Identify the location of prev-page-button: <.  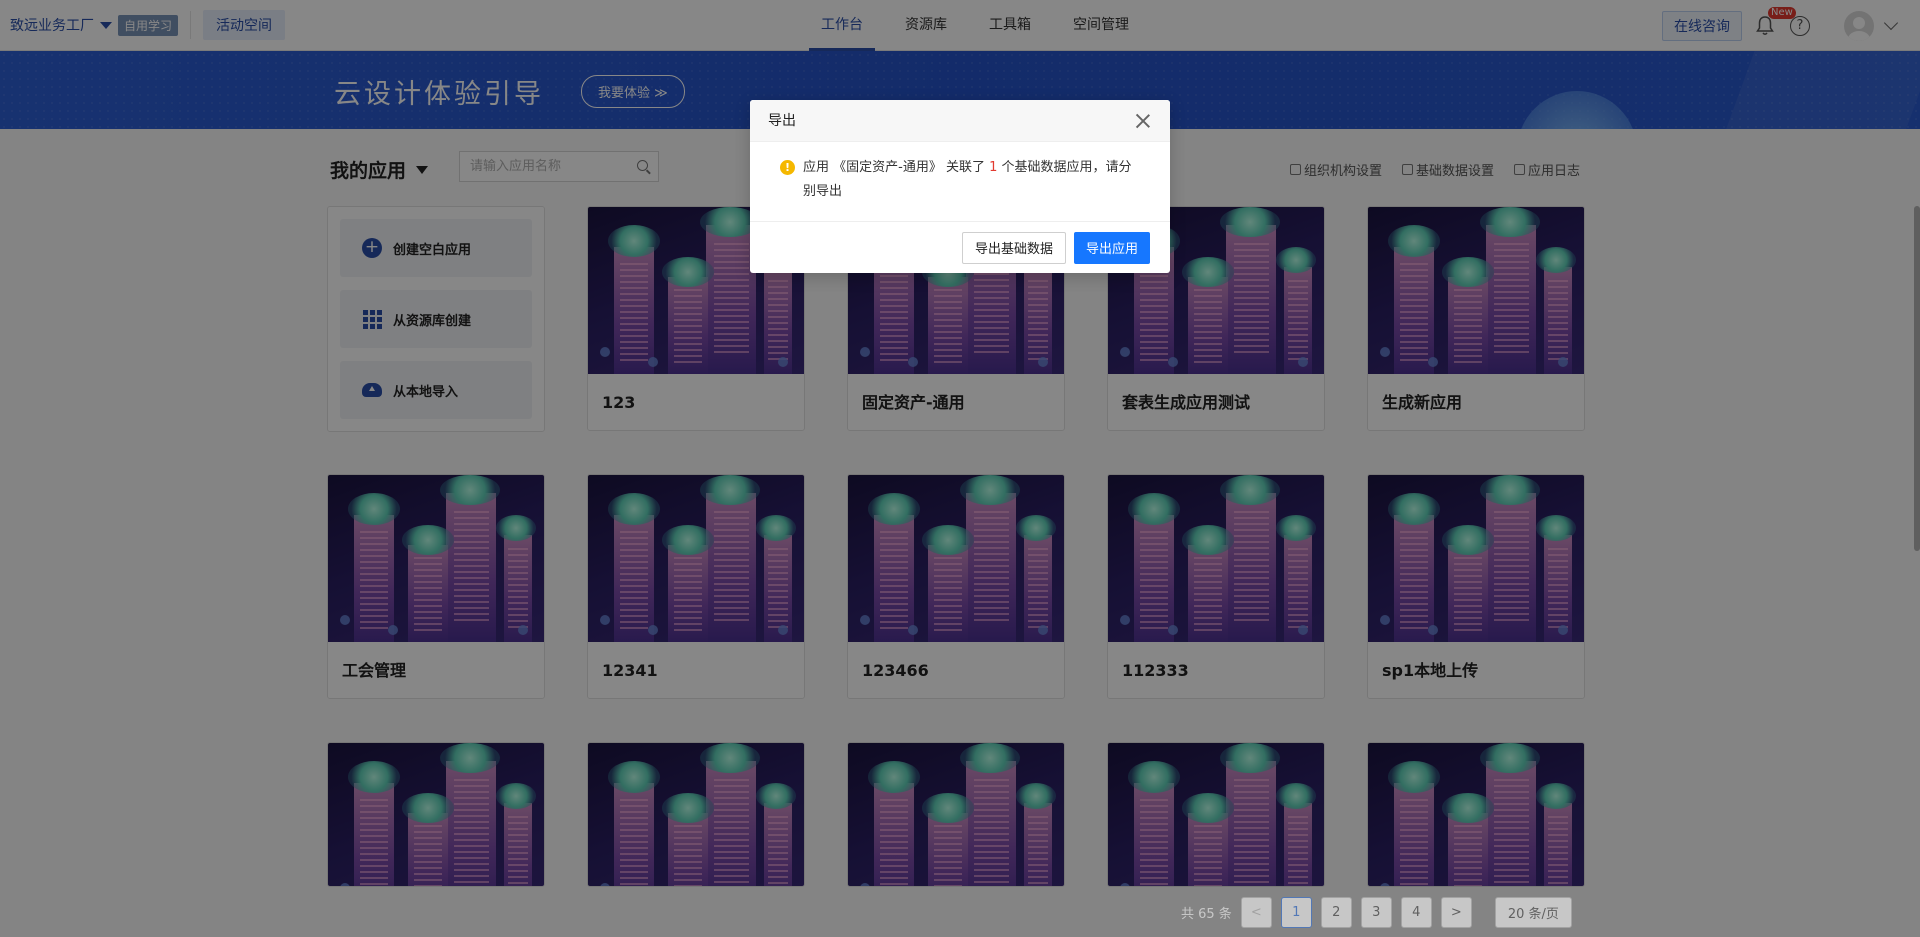
(1256, 912).